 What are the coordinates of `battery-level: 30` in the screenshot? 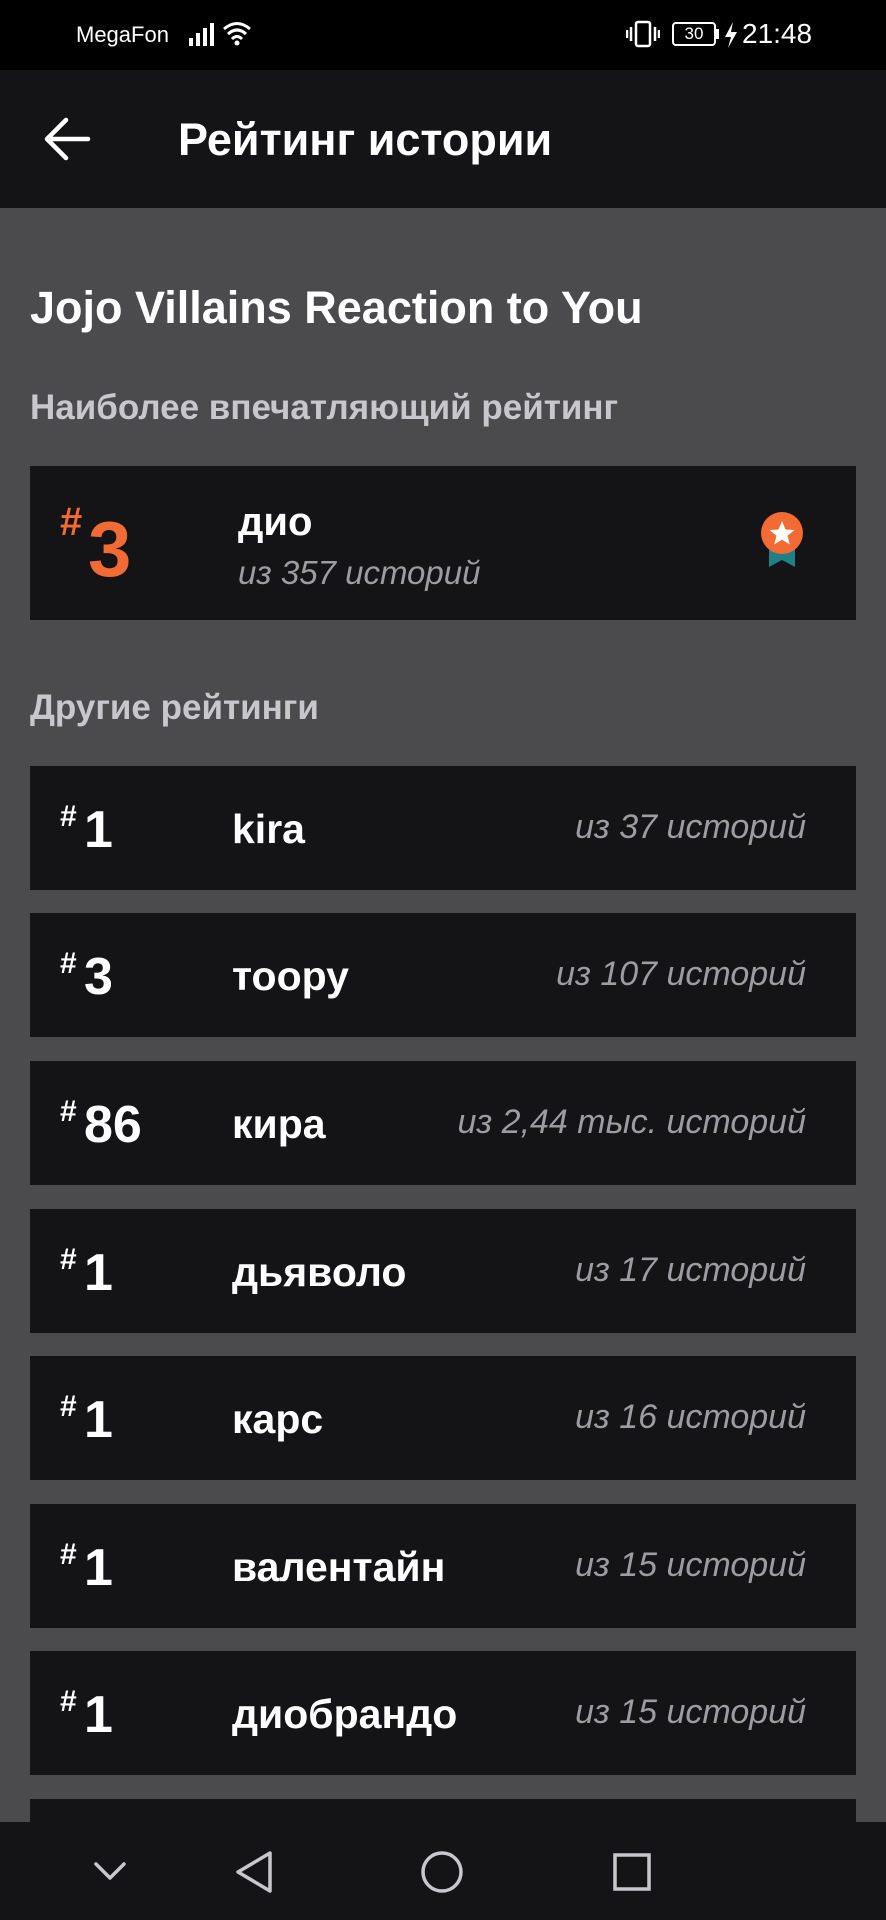 It's located at (694, 33).